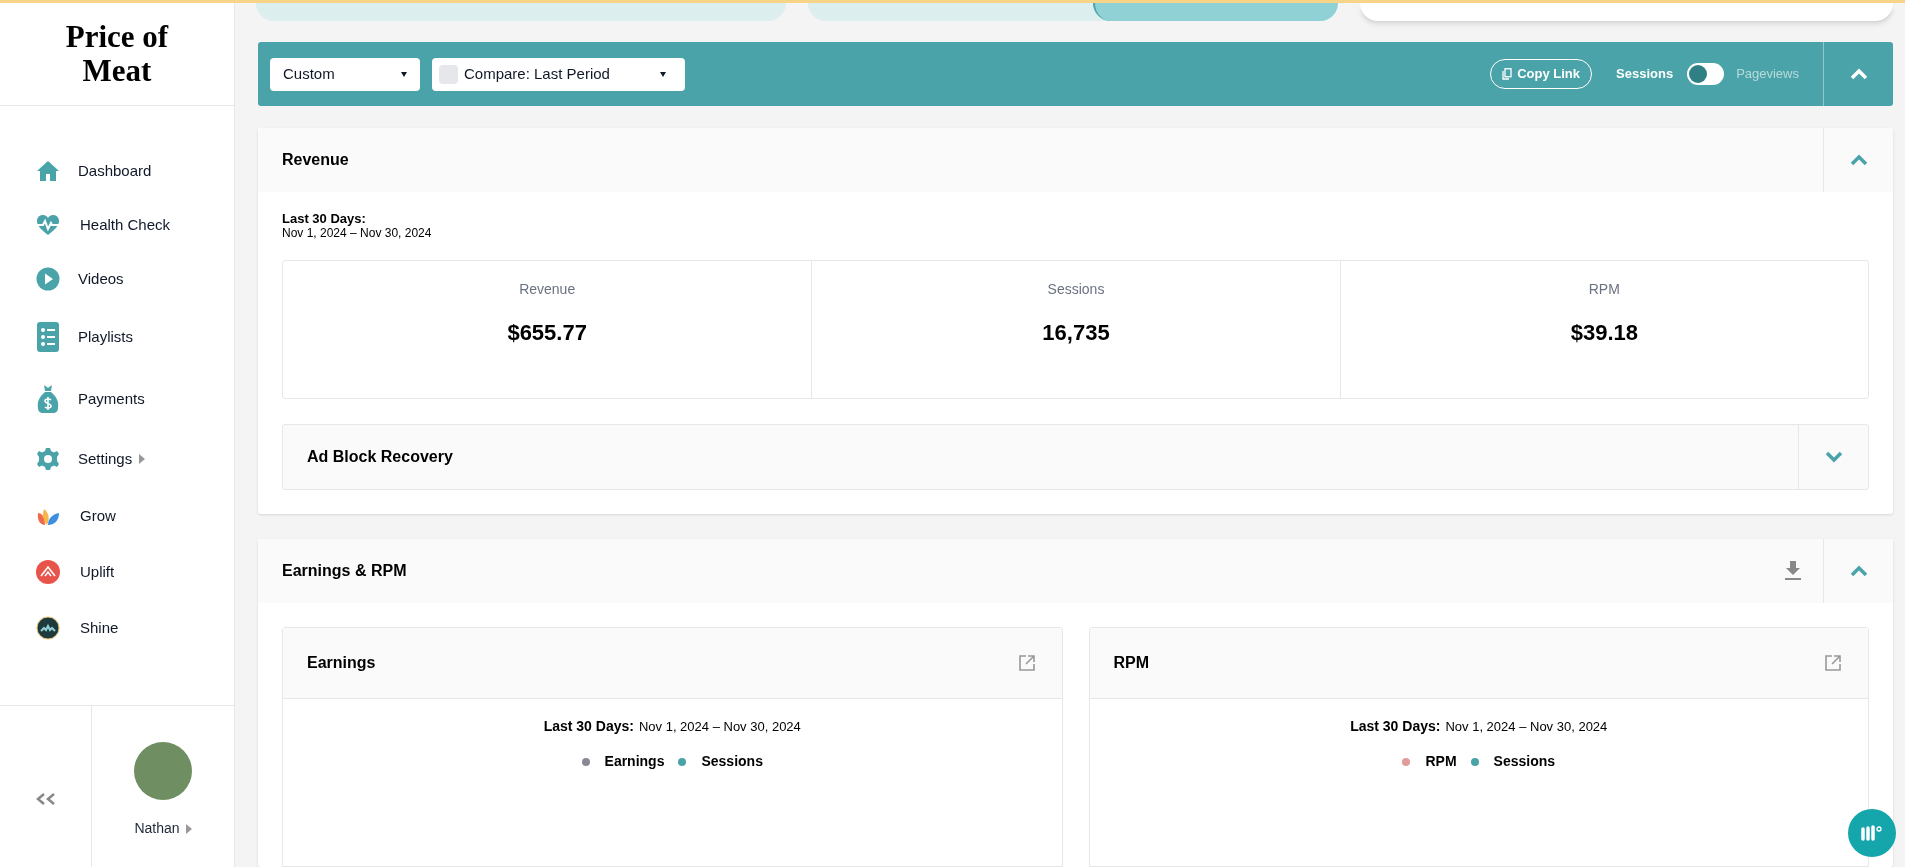 The width and height of the screenshot is (1905, 867). I want to click on metric-toggle, so click(1706, 74).